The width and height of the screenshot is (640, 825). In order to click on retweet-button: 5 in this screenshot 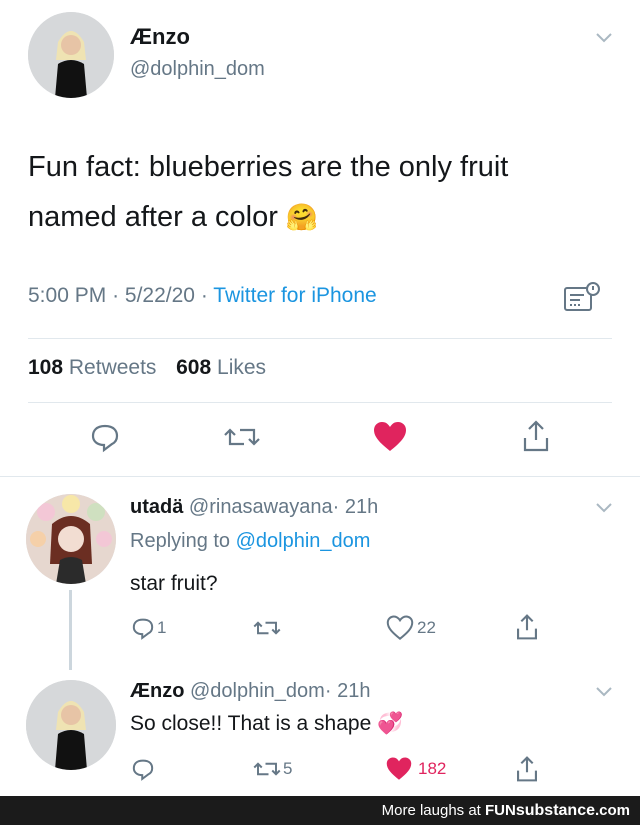, I will do `click(272, 769)`.